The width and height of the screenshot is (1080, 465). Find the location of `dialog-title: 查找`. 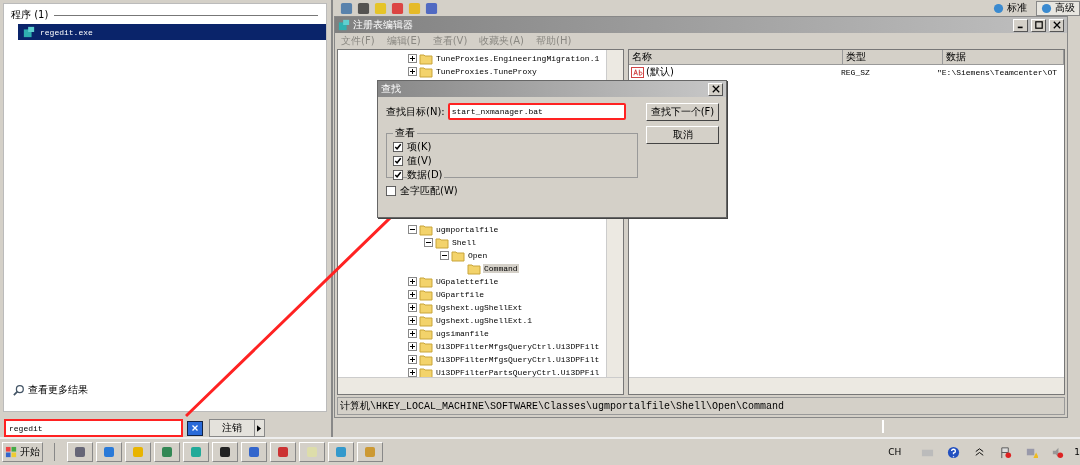

dialog-title: 查找 is located at coordinates (391, 89).